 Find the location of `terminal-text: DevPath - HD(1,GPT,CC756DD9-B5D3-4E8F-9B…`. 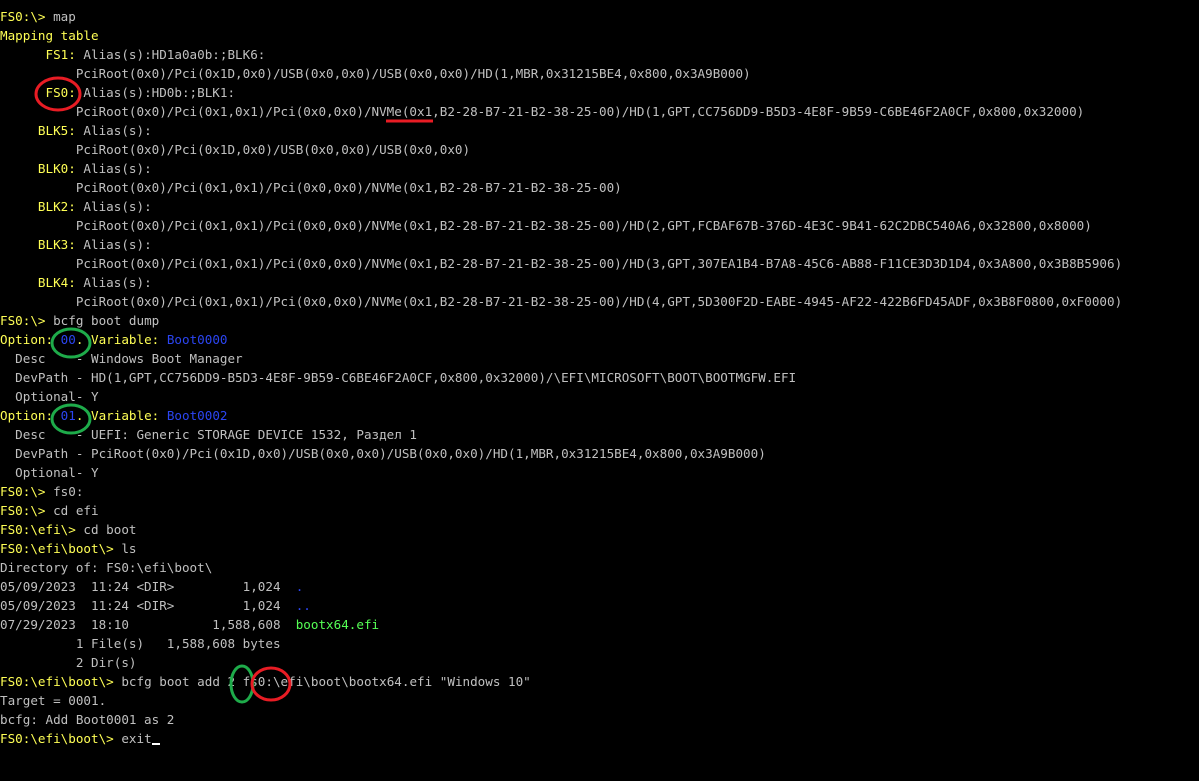

terminal-text: DevPath - HD(1,GPT,CC756DD9-B5D3-4E8F-9B… is located at coordinates (398, 377).